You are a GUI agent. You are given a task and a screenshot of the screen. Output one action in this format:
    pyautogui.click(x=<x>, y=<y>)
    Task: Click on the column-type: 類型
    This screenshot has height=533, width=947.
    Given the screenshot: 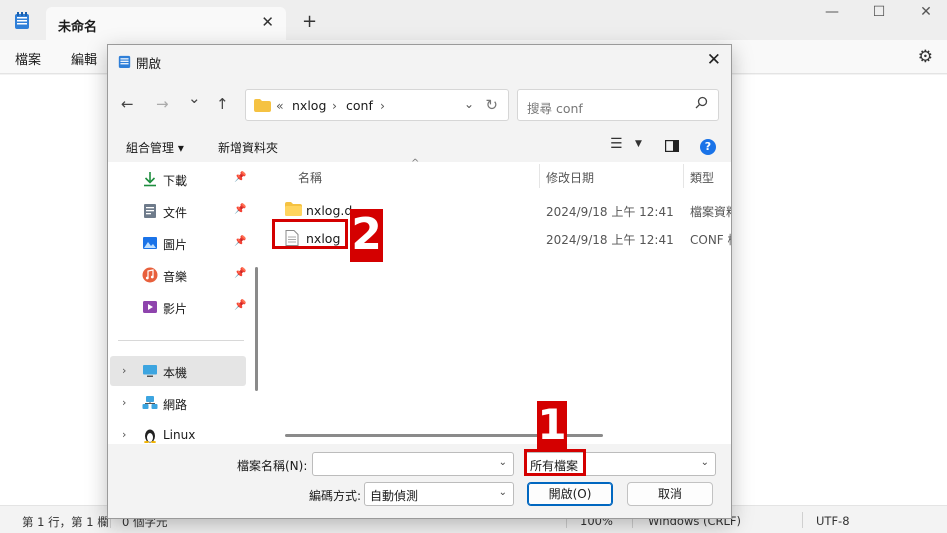 What is the action you would take?
    pyautogui.click(x=702, y=177)
    